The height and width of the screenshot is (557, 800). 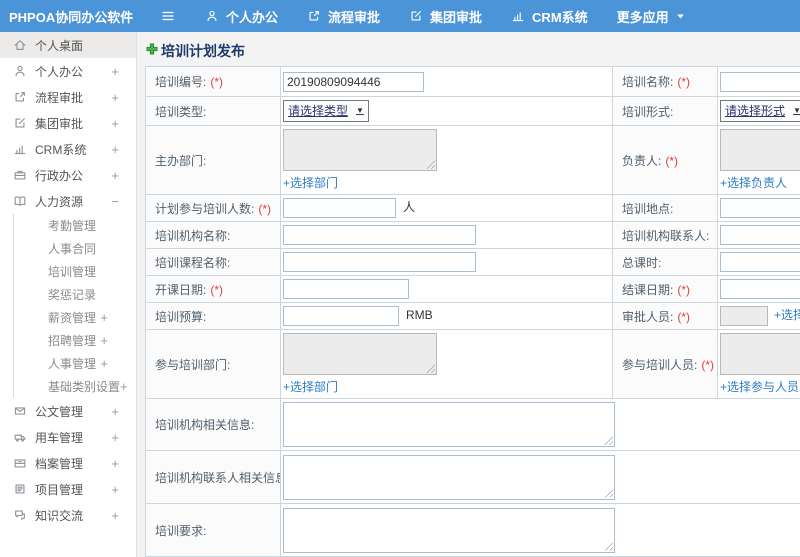 I want to click on start-date-input, so click(x=346, y=289).